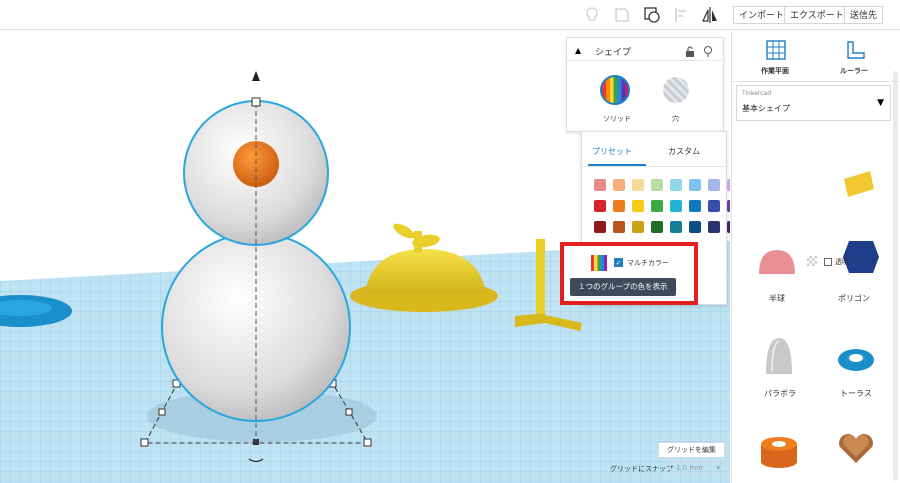 The image size is (900, 483). What do you see at coordinates (615, 90) in the screenshot?
I see `solid-button` at bounding box center [615, 90].